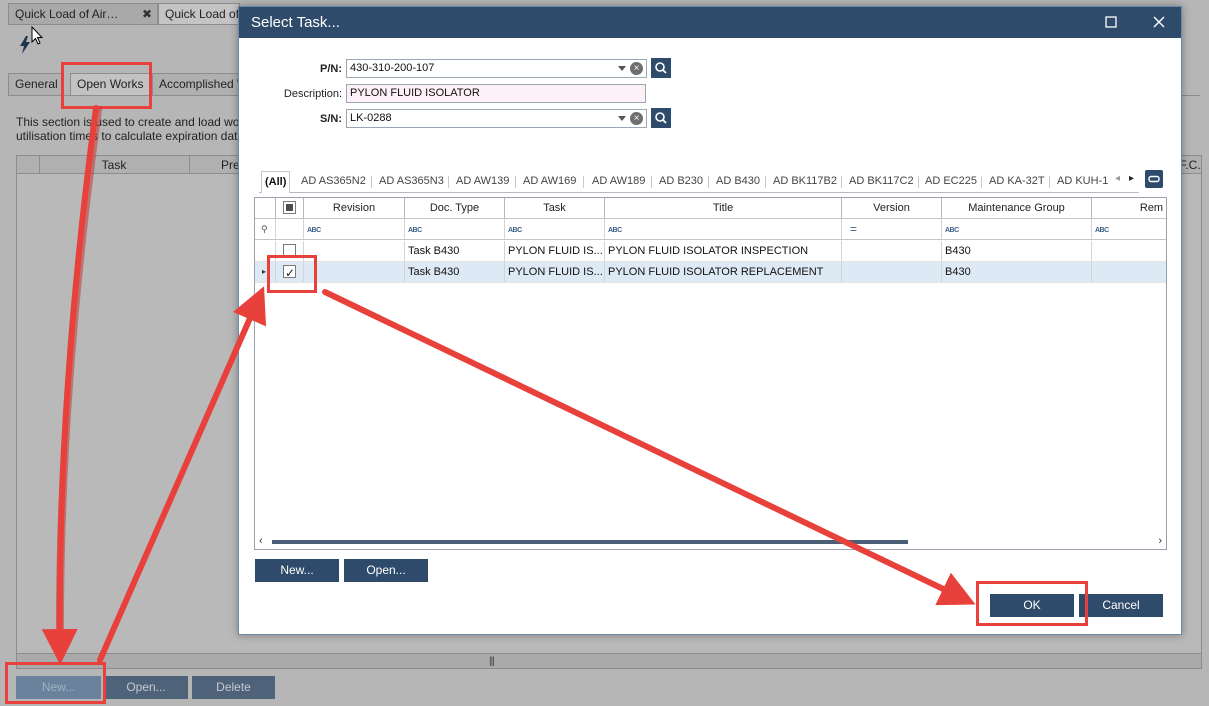 This screenshot has width=1209, height=706. Describe the element at coordinates (892, 229) in the screenshot. I see `filter-version: =` at that location.